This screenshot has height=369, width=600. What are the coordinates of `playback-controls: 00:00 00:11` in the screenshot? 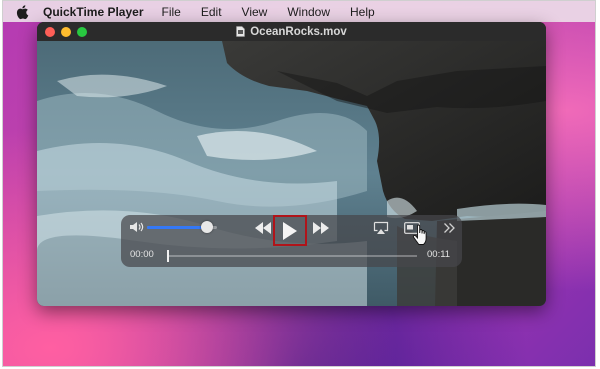 It's located at (291, 241).